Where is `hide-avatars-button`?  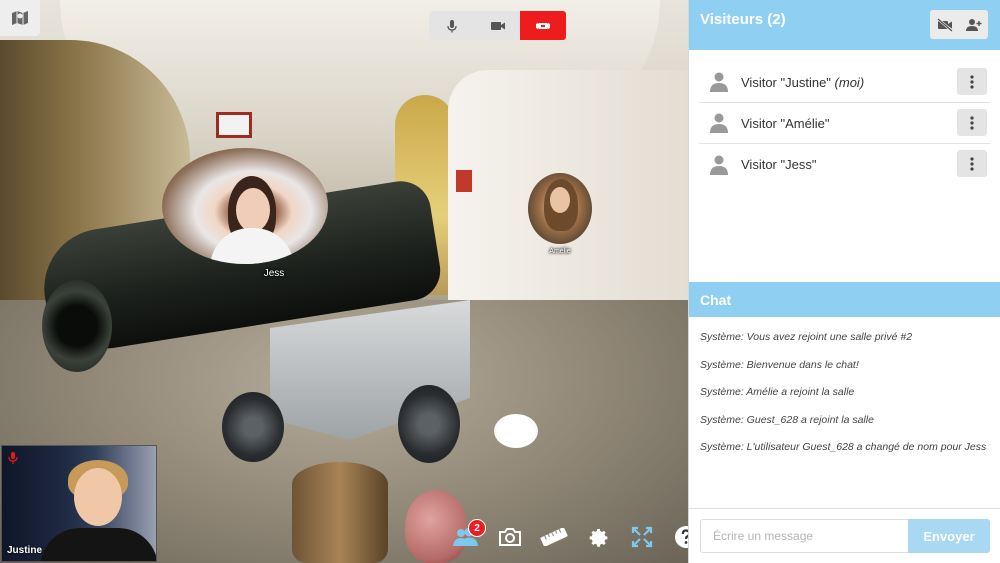
hide-avatars-button is located at coordinates (944, 24).